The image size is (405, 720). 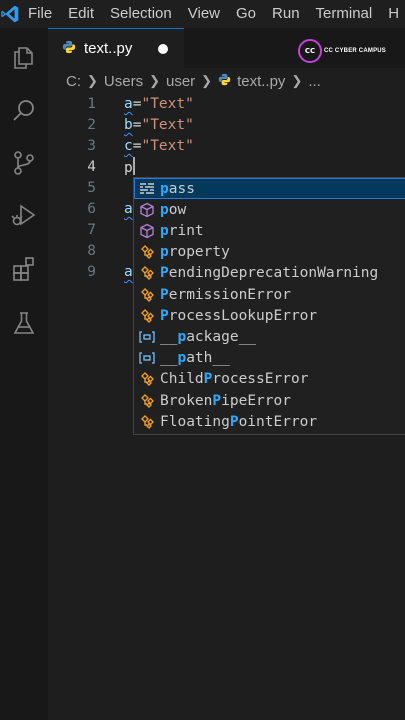 I want to click on suggestion-label: PermissionError, so click(x=225, y=295).